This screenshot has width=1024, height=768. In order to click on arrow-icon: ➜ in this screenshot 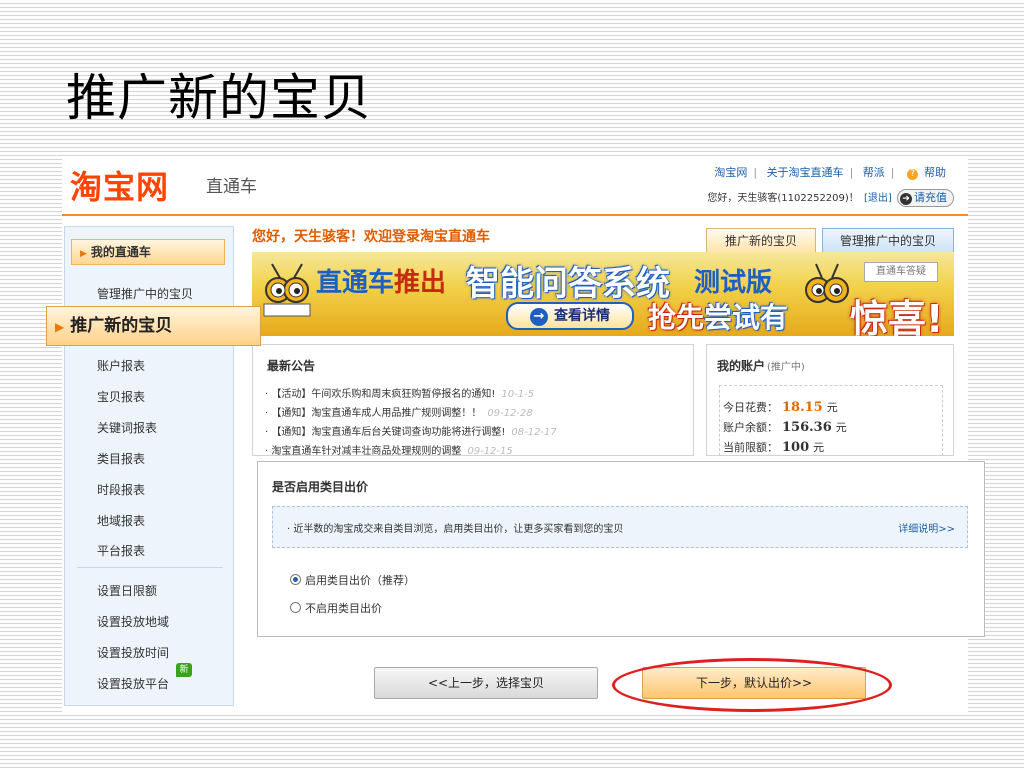, I will do `click(906, 199)`.